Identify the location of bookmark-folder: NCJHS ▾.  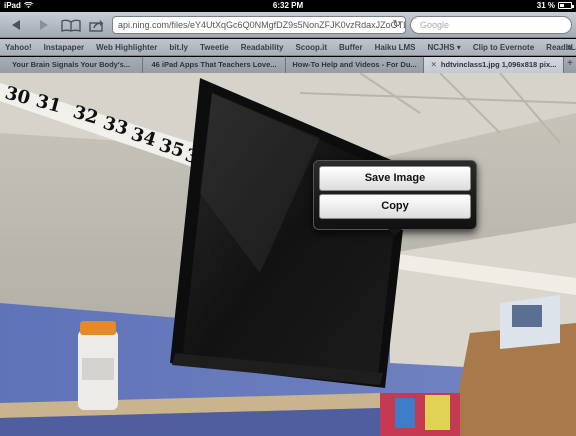
(443, 47).